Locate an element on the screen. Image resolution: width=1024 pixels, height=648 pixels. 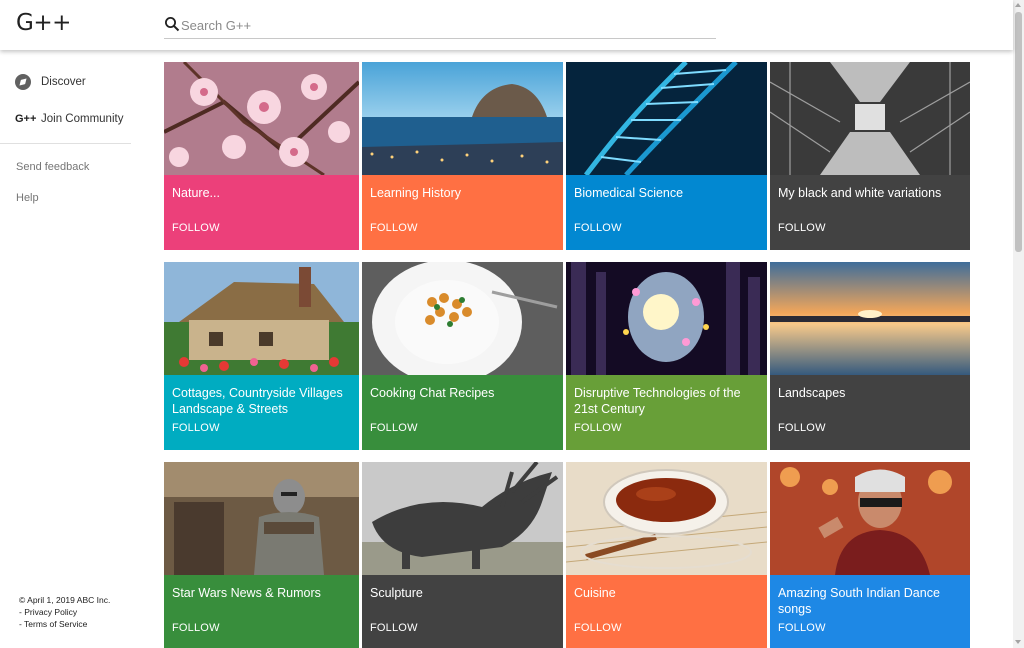
app-logo: G++ is located at coordinates (43, 23).